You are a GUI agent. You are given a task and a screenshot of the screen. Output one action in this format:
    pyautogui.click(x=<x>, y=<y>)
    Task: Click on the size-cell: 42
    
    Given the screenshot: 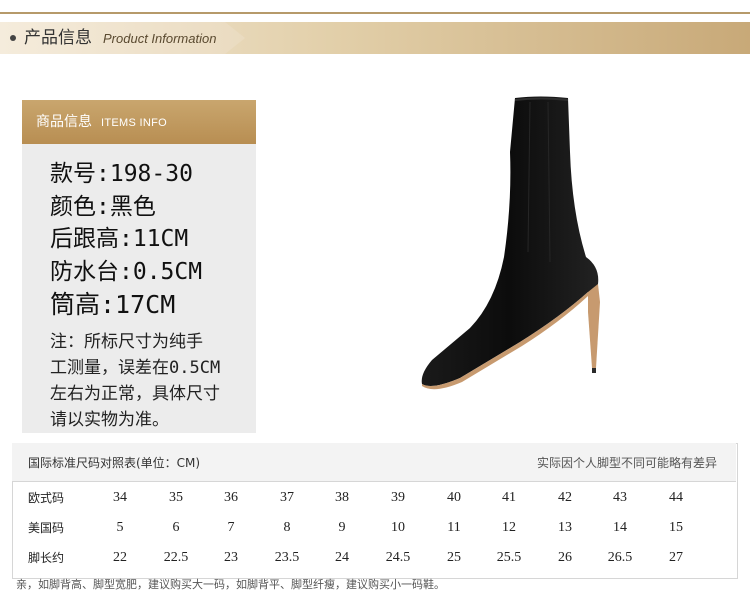 What is the action you would take?
    pyautogui.click(x=565, y=497)
    